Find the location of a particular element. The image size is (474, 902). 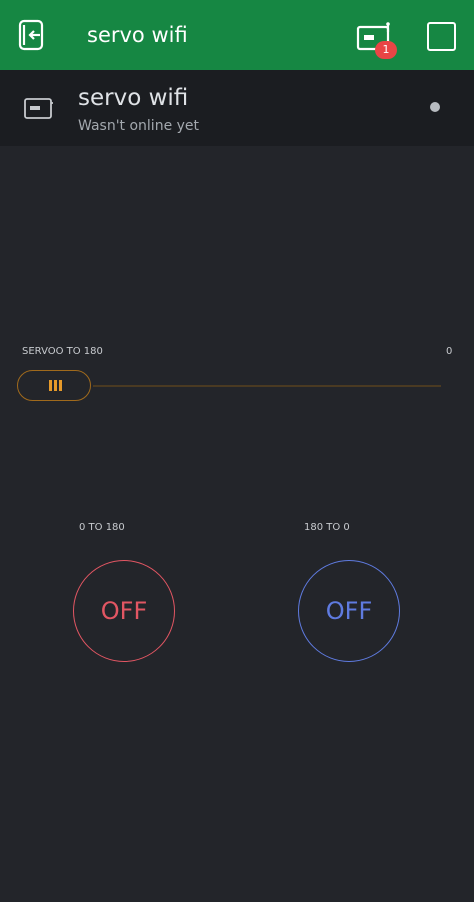

servo-180-to-0-button: OFF is located at coordinates (349, 611).